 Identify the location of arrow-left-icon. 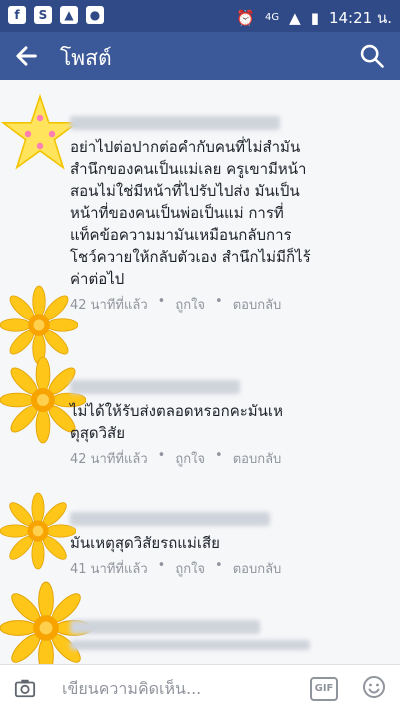
(26, 56).